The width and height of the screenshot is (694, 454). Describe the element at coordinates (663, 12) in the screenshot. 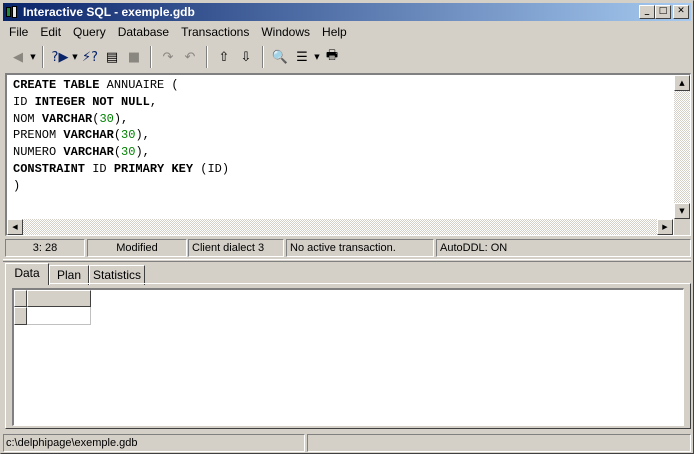

I see `maximize-button: □` at that location.